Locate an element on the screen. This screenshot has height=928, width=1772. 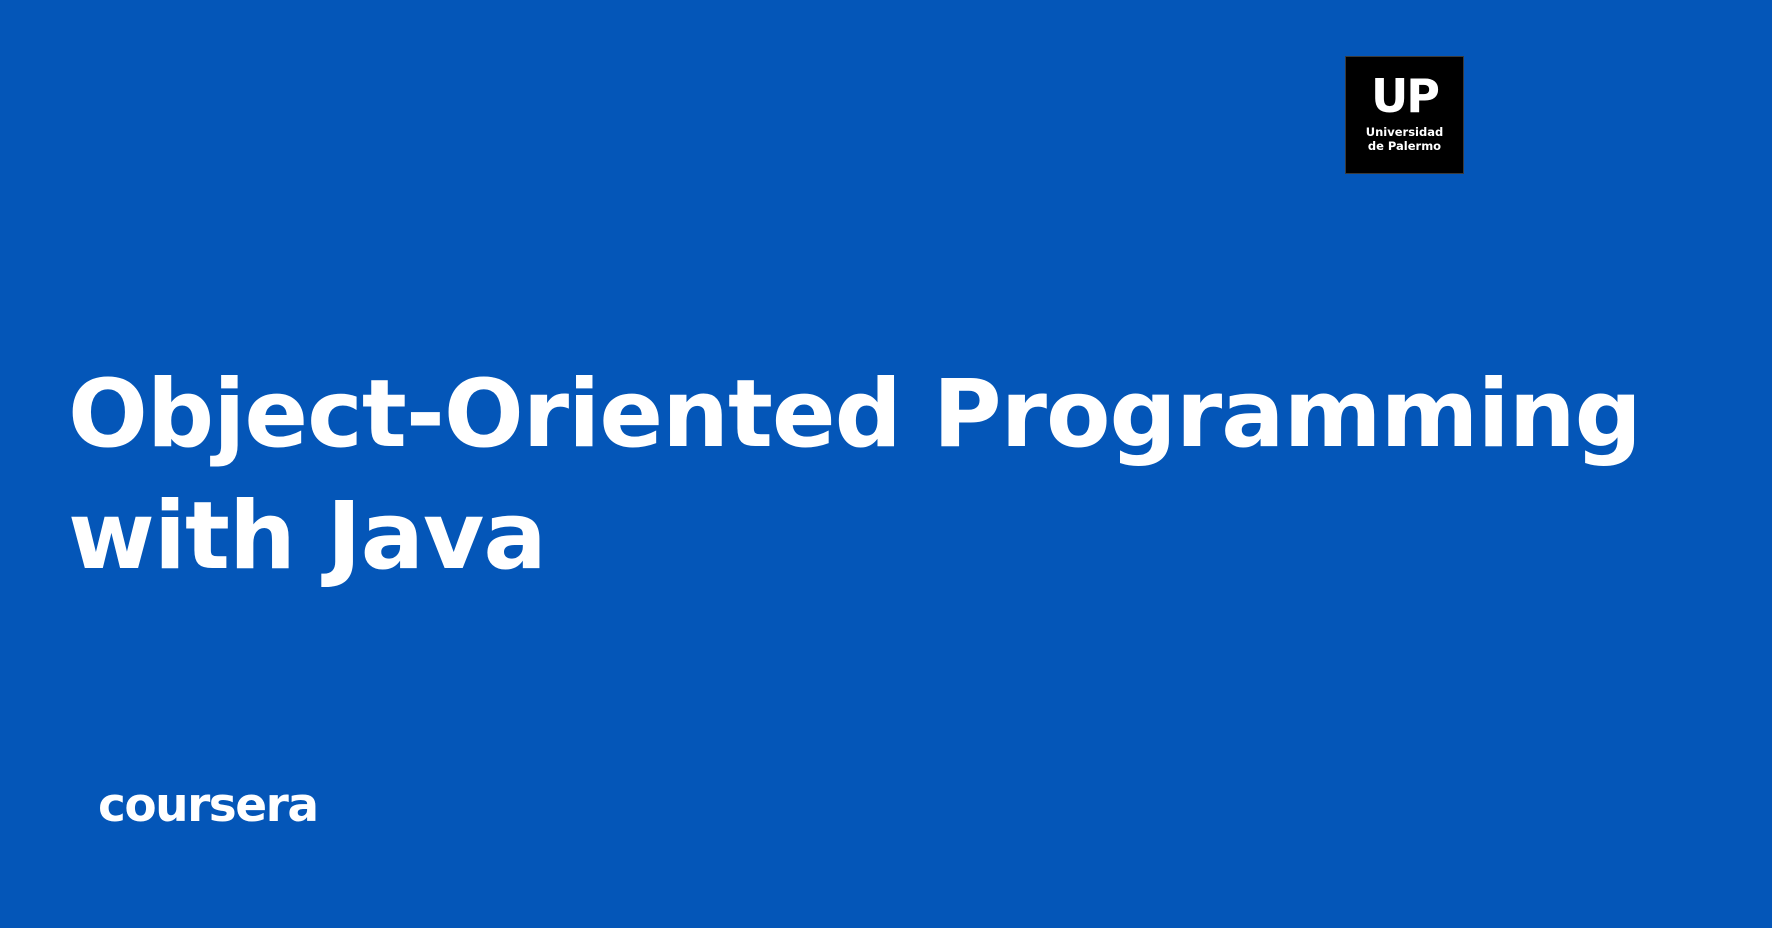
logo-mark: UP is located at coordinates (1405, 96).